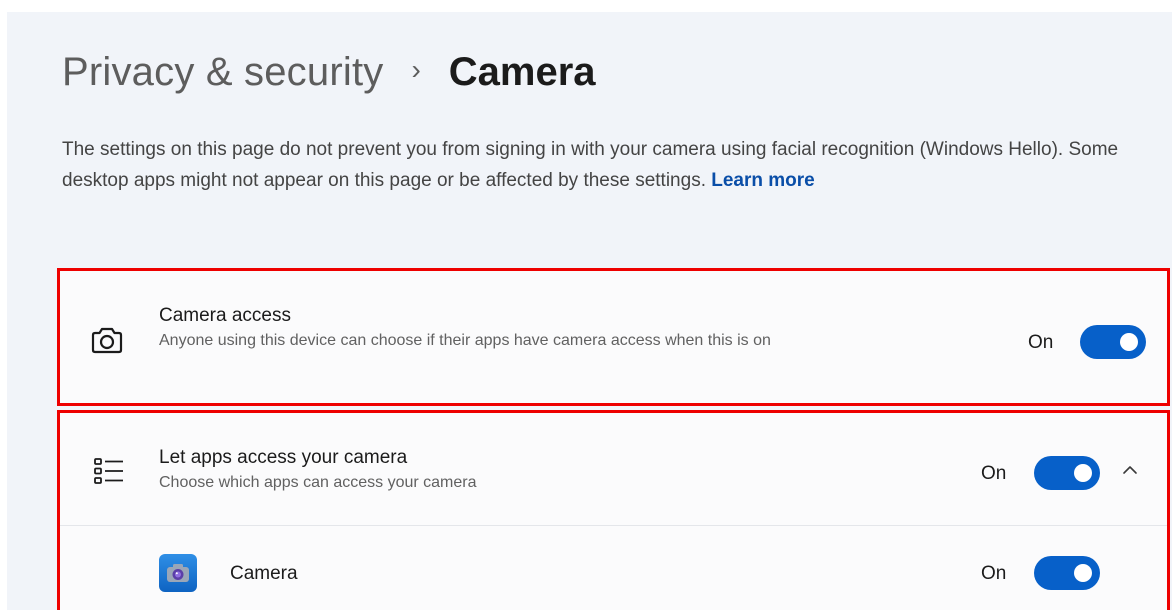 Image resolution: width=1172 pixels, height=613 pixels. Describe the element at coordinates (1067, 473) in the screenshot. I see `apps-access-toggle` at that location.